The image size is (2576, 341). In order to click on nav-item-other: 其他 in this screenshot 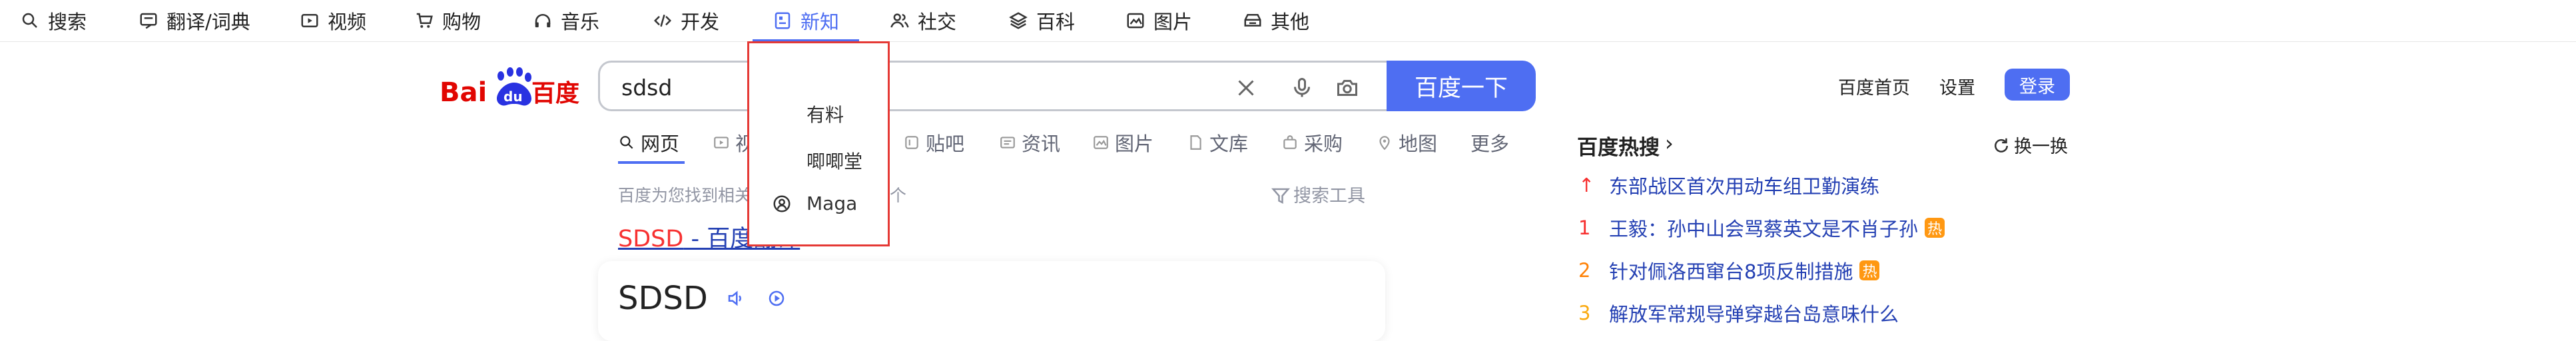, I will do `click(1276, 20)`.